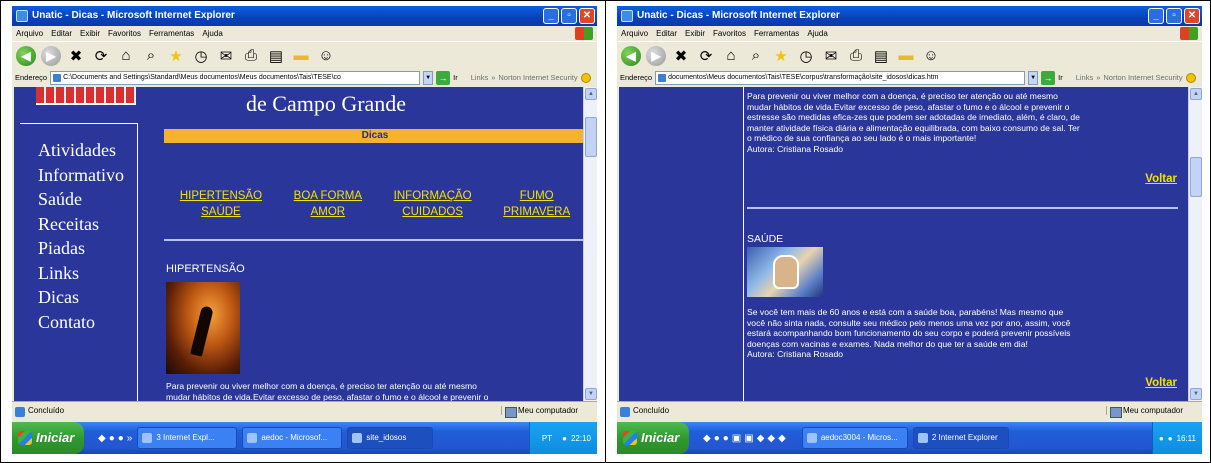  I want to click on go-icon: →, so click(1048, 77).